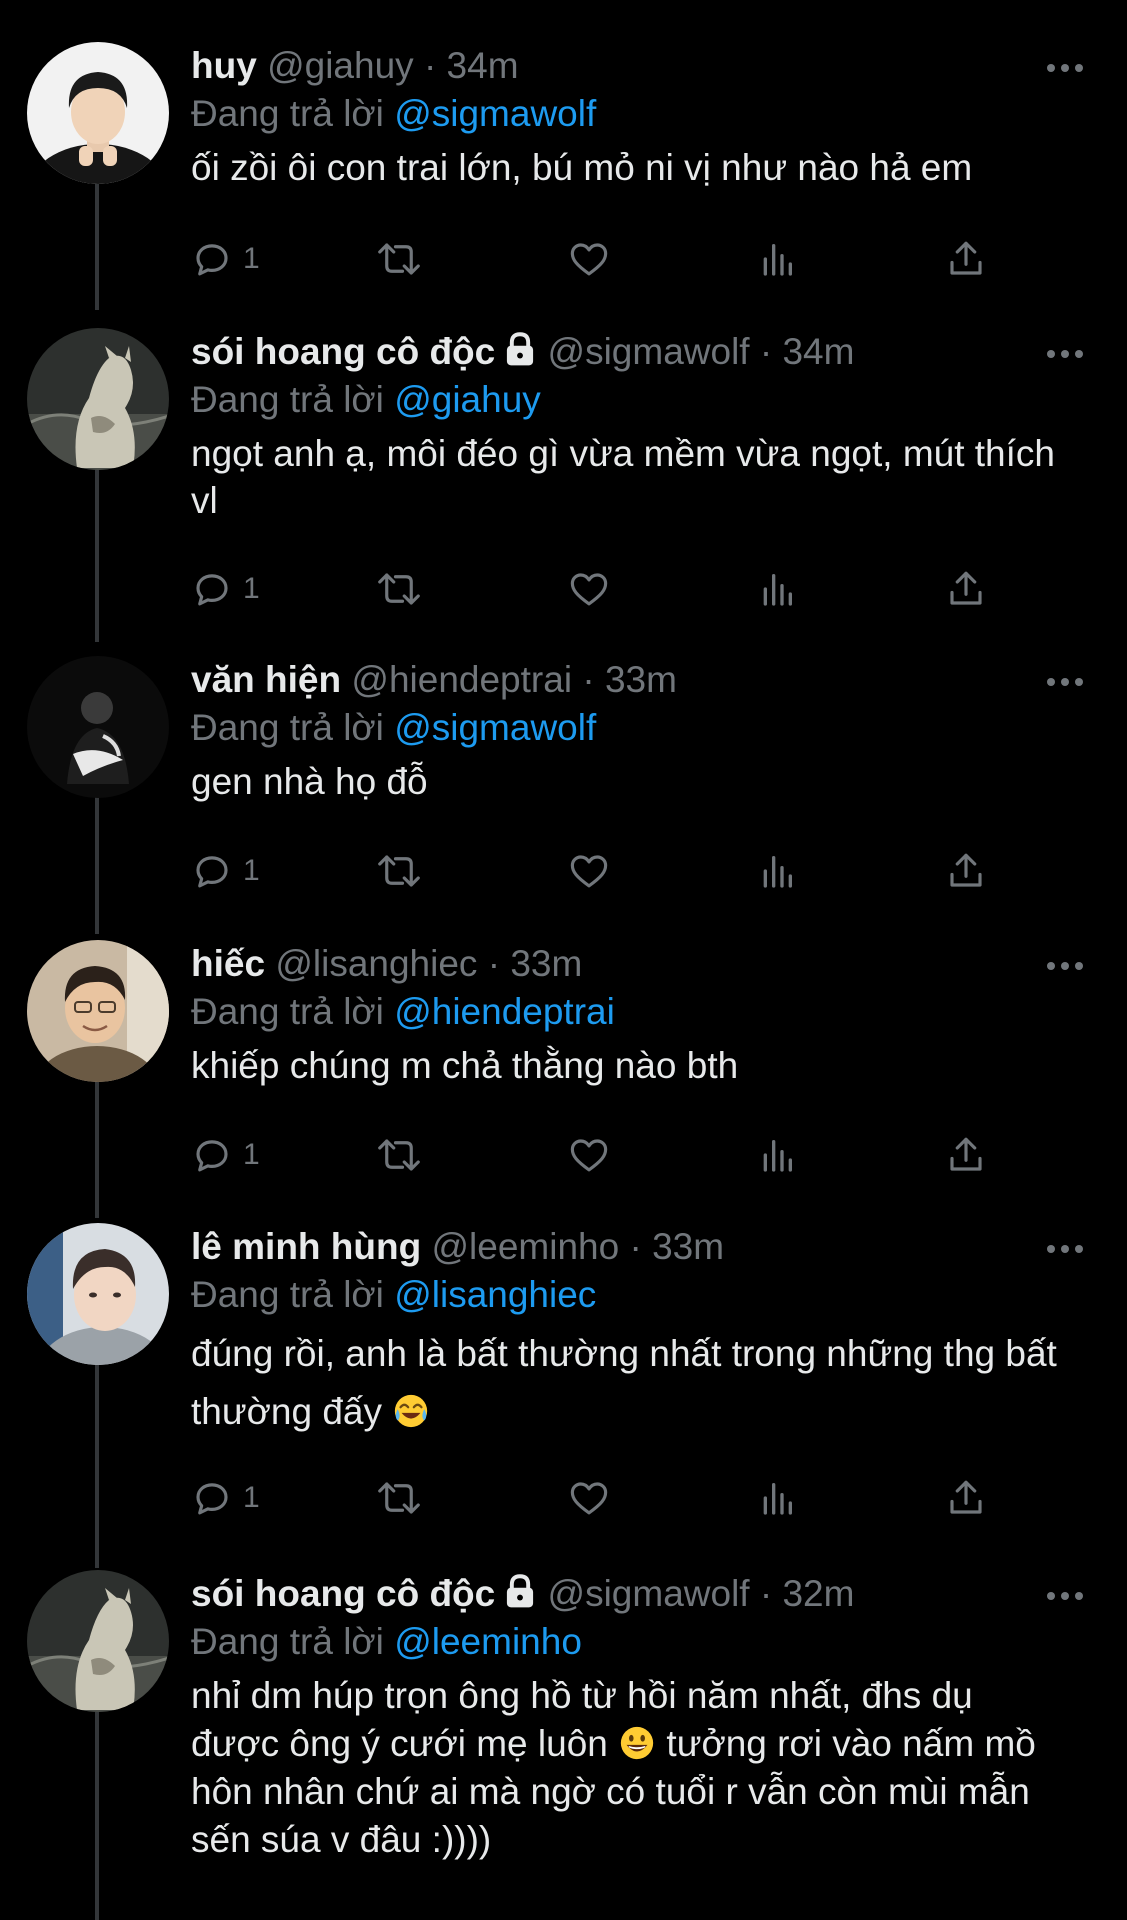 Image resolution: width=1127 pixels, height=1920 pixels. Describe the element at coordinates (461, 679) in the screenshot. I see `user-handle: @hiendeptrai` at that location.